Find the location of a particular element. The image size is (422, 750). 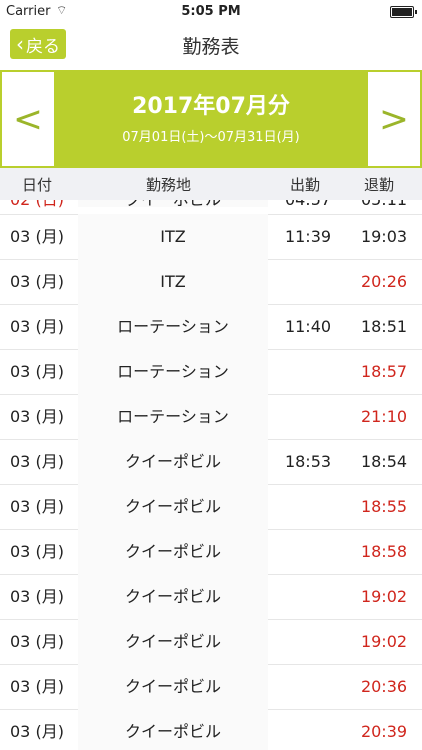

cell-out: 20:36 is located at coordinates (384, 686).